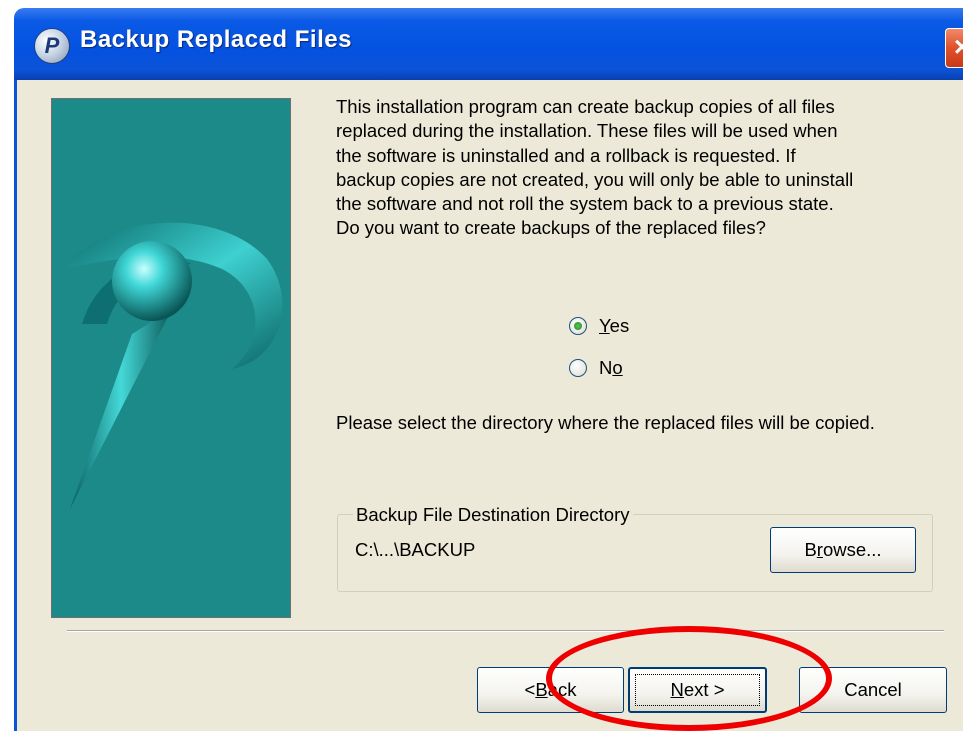 The height and width of the screenshot is (731, 963). I want to click on next-button: Next >, so click(697, 690).